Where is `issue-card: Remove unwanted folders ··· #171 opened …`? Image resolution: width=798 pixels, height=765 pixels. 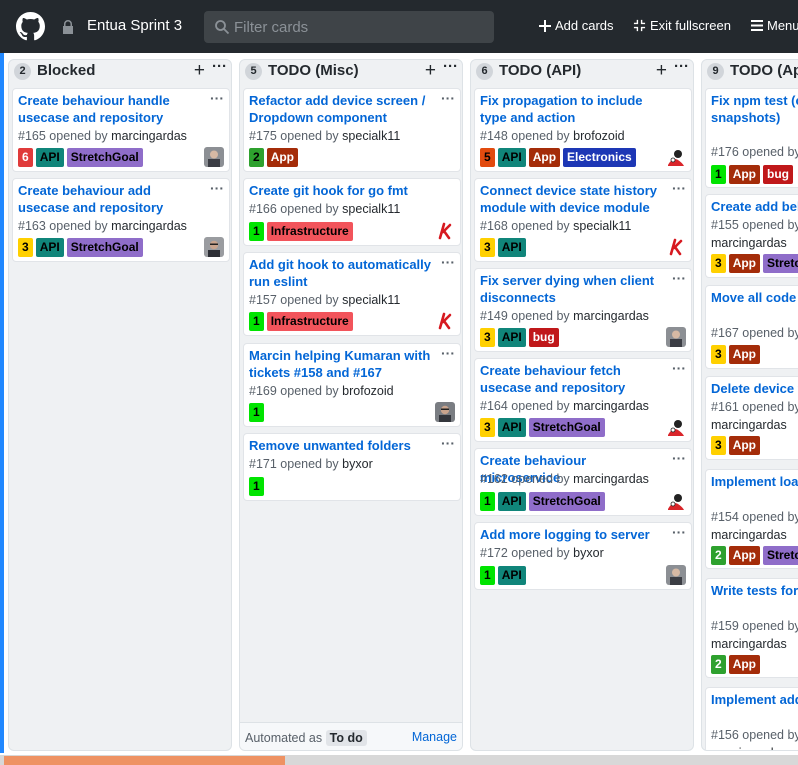 issue-card: Remove unwanted folders ··· #171 opened … is located at coordinates (352, 467).